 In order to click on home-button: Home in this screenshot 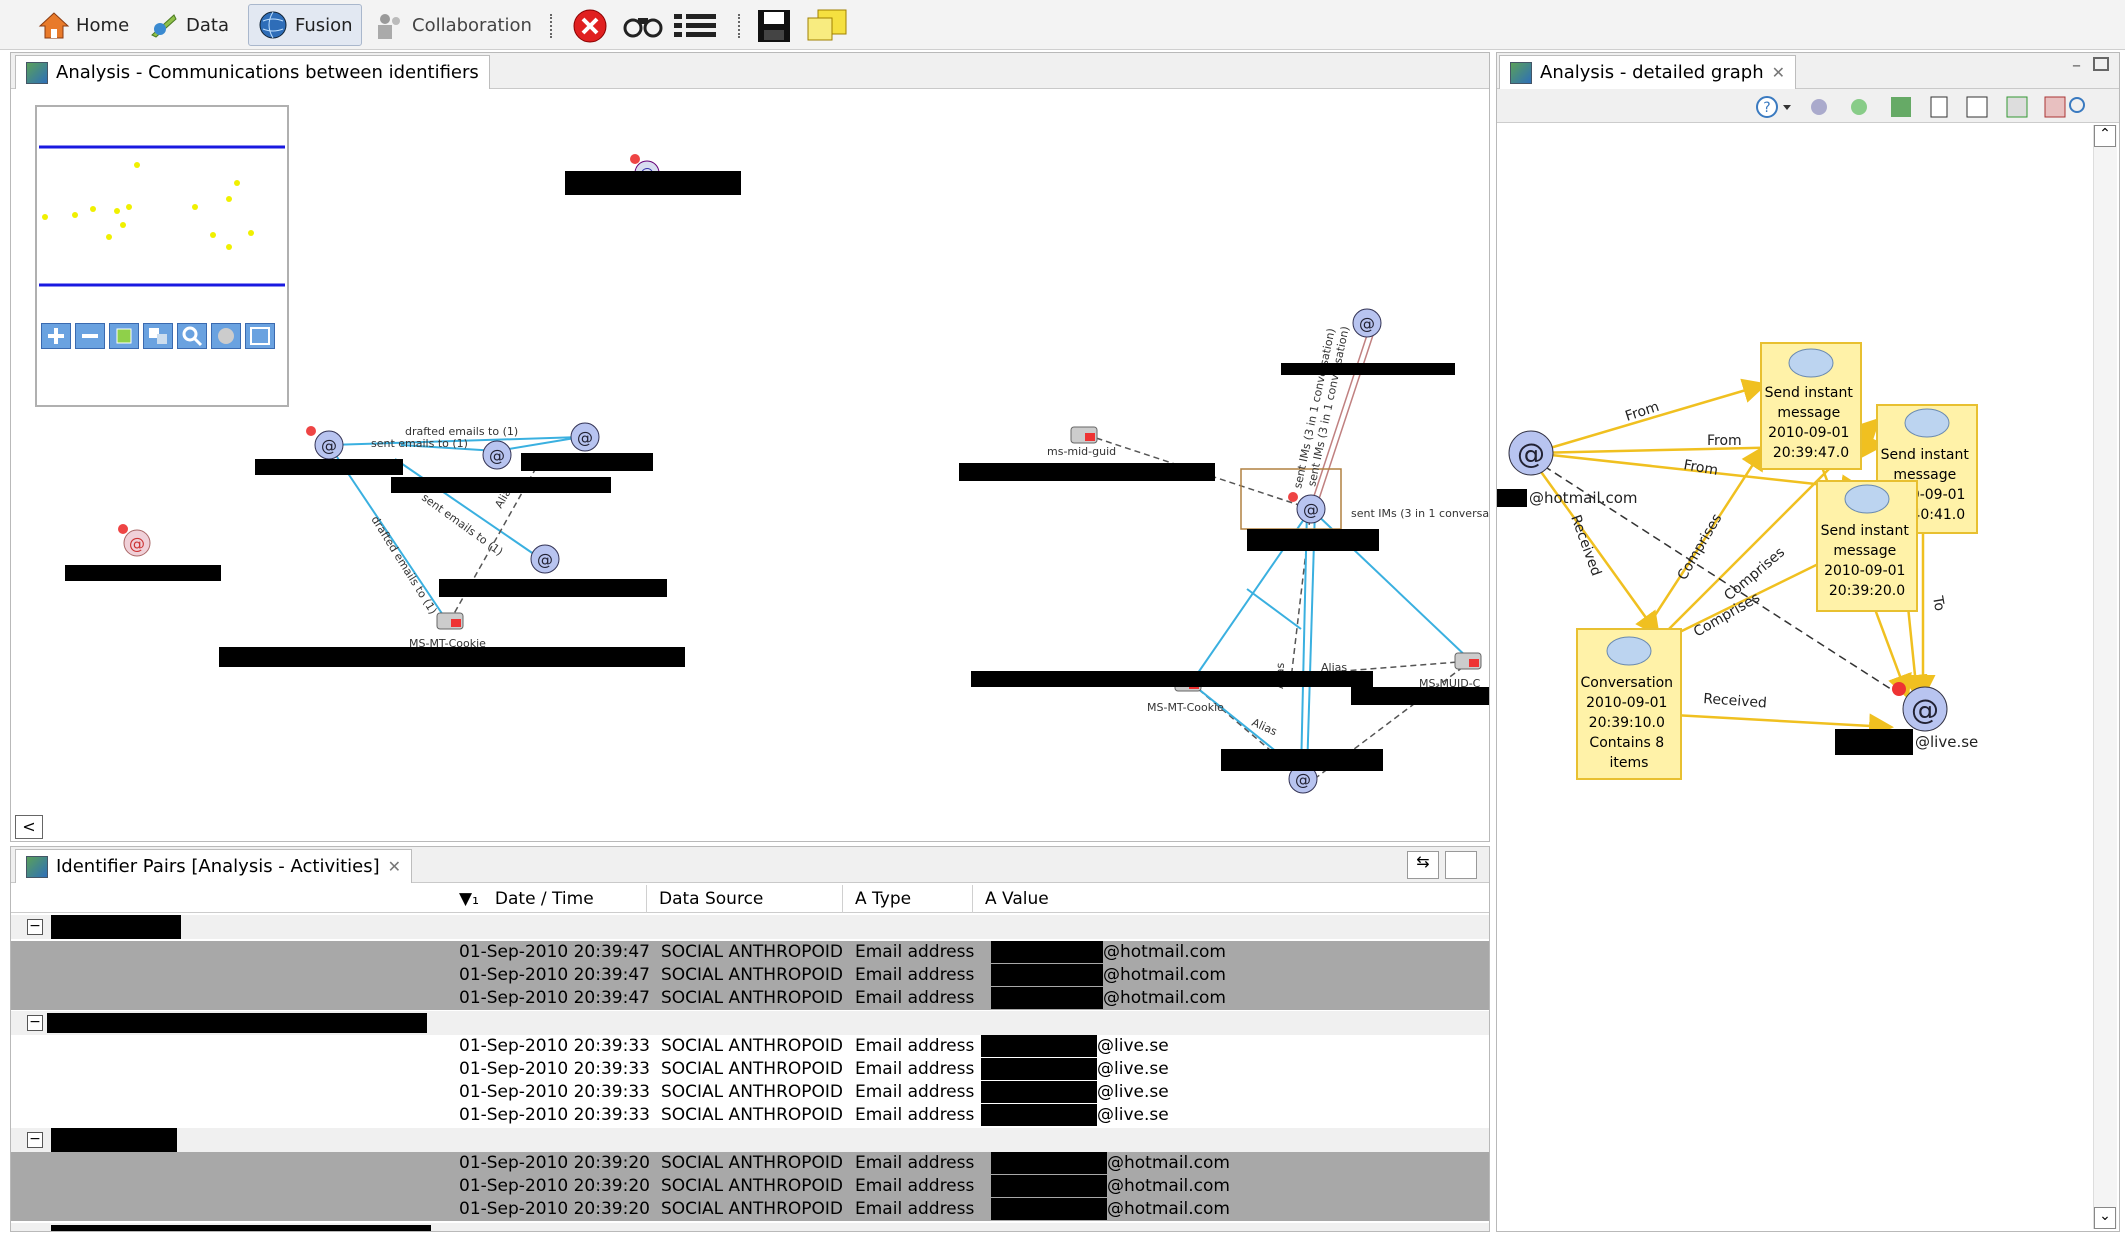, I will do `click(83, 25)`.